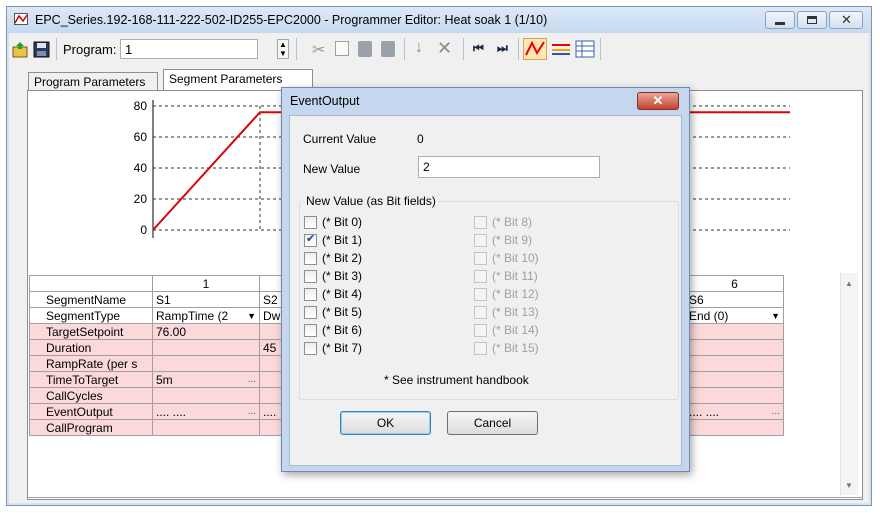 The image size is (880, 513). I want to click on paste-icon, so click(365, 49).